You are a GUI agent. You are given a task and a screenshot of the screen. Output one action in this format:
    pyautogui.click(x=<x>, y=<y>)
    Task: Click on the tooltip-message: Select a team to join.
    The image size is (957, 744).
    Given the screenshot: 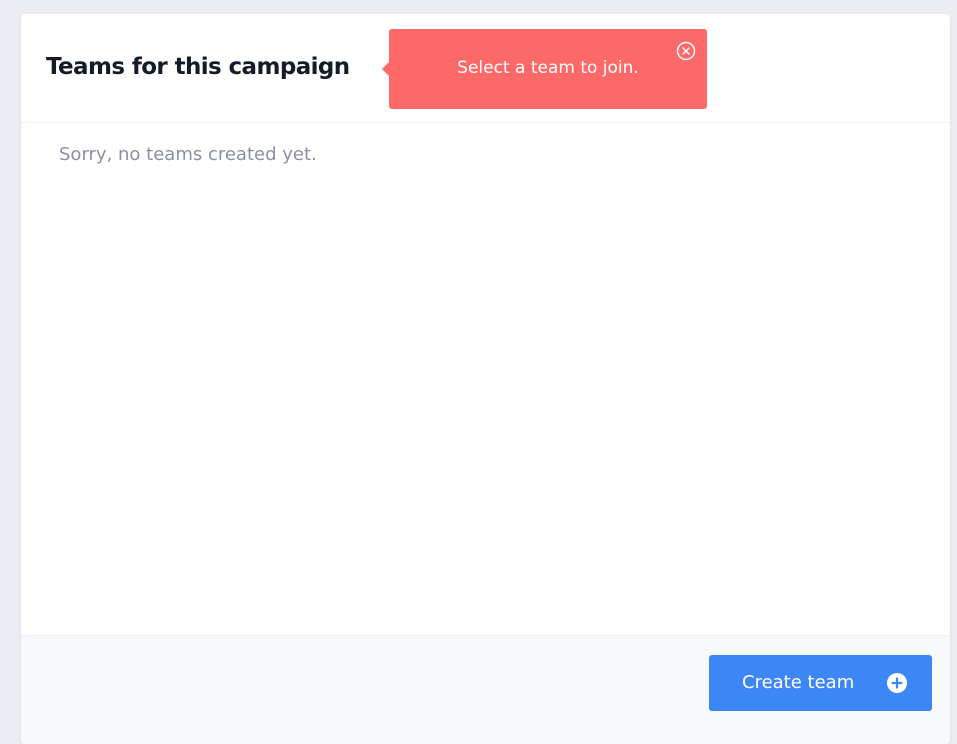 What is the action you would take?
    pyautogui.click(x=548, y=68)
    